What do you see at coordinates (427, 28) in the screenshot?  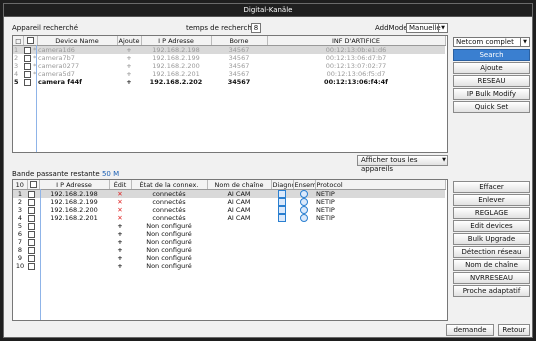 I see `addmode-select: Manuelle ▼` at bounding box center [427, 28].